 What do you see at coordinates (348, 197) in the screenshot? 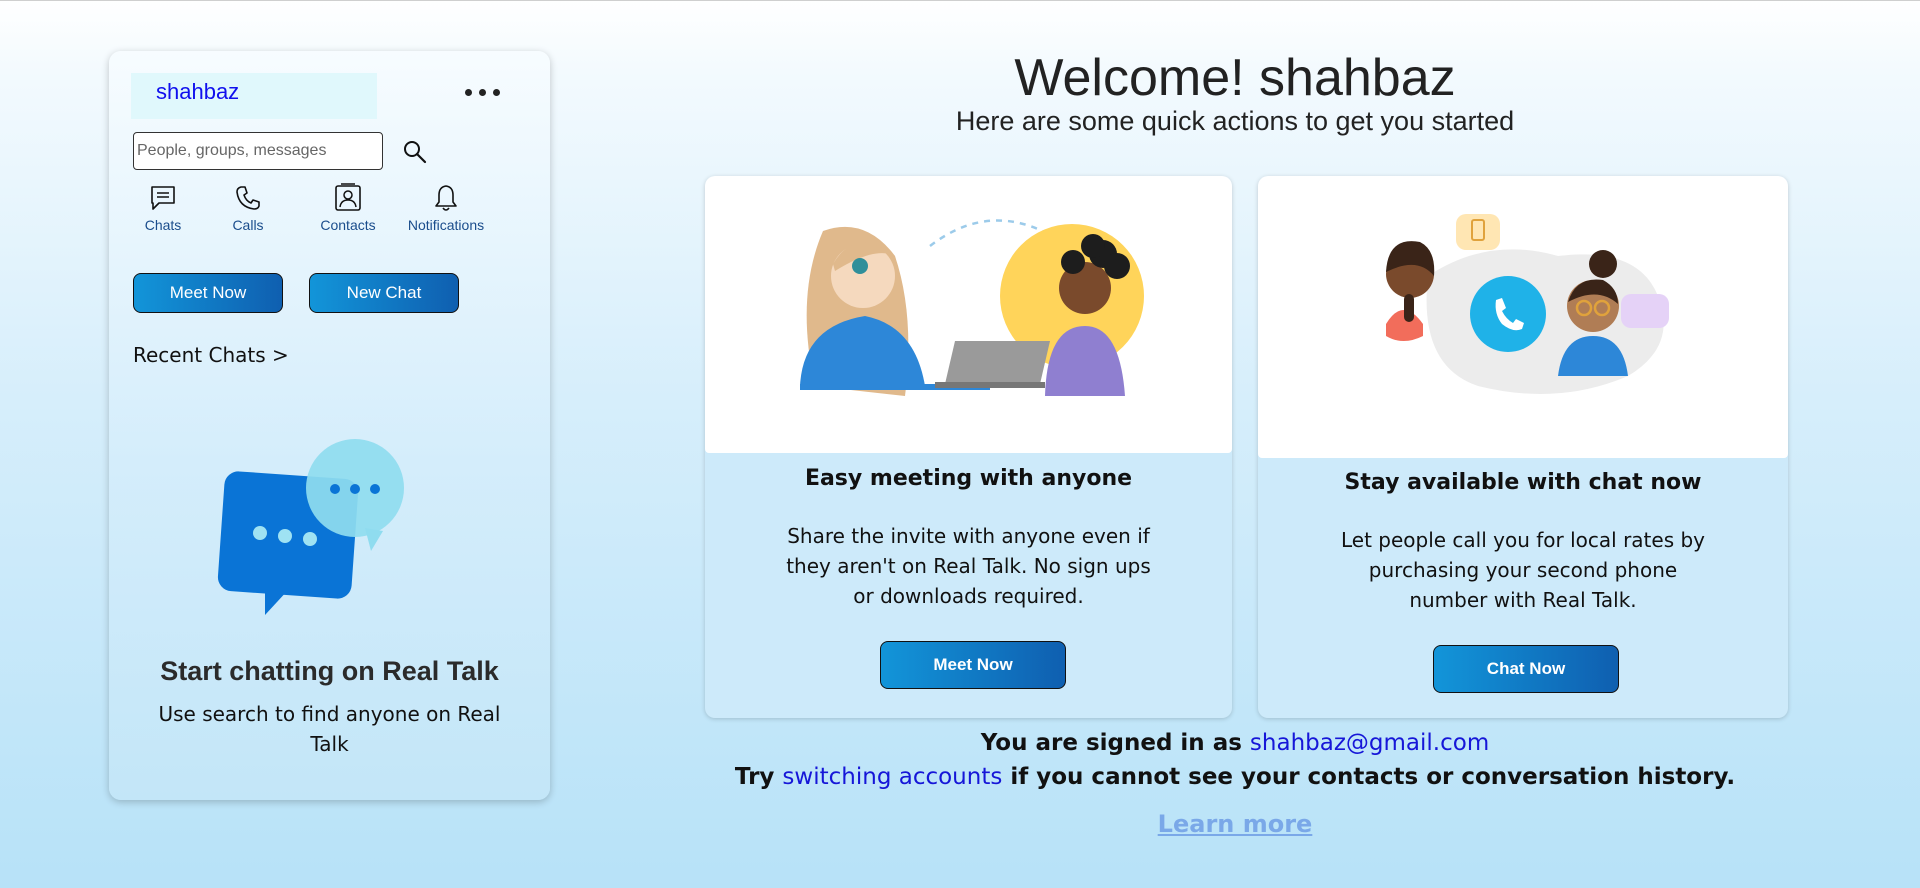
I see `contacts-icon` at bounding box center [348, 197].